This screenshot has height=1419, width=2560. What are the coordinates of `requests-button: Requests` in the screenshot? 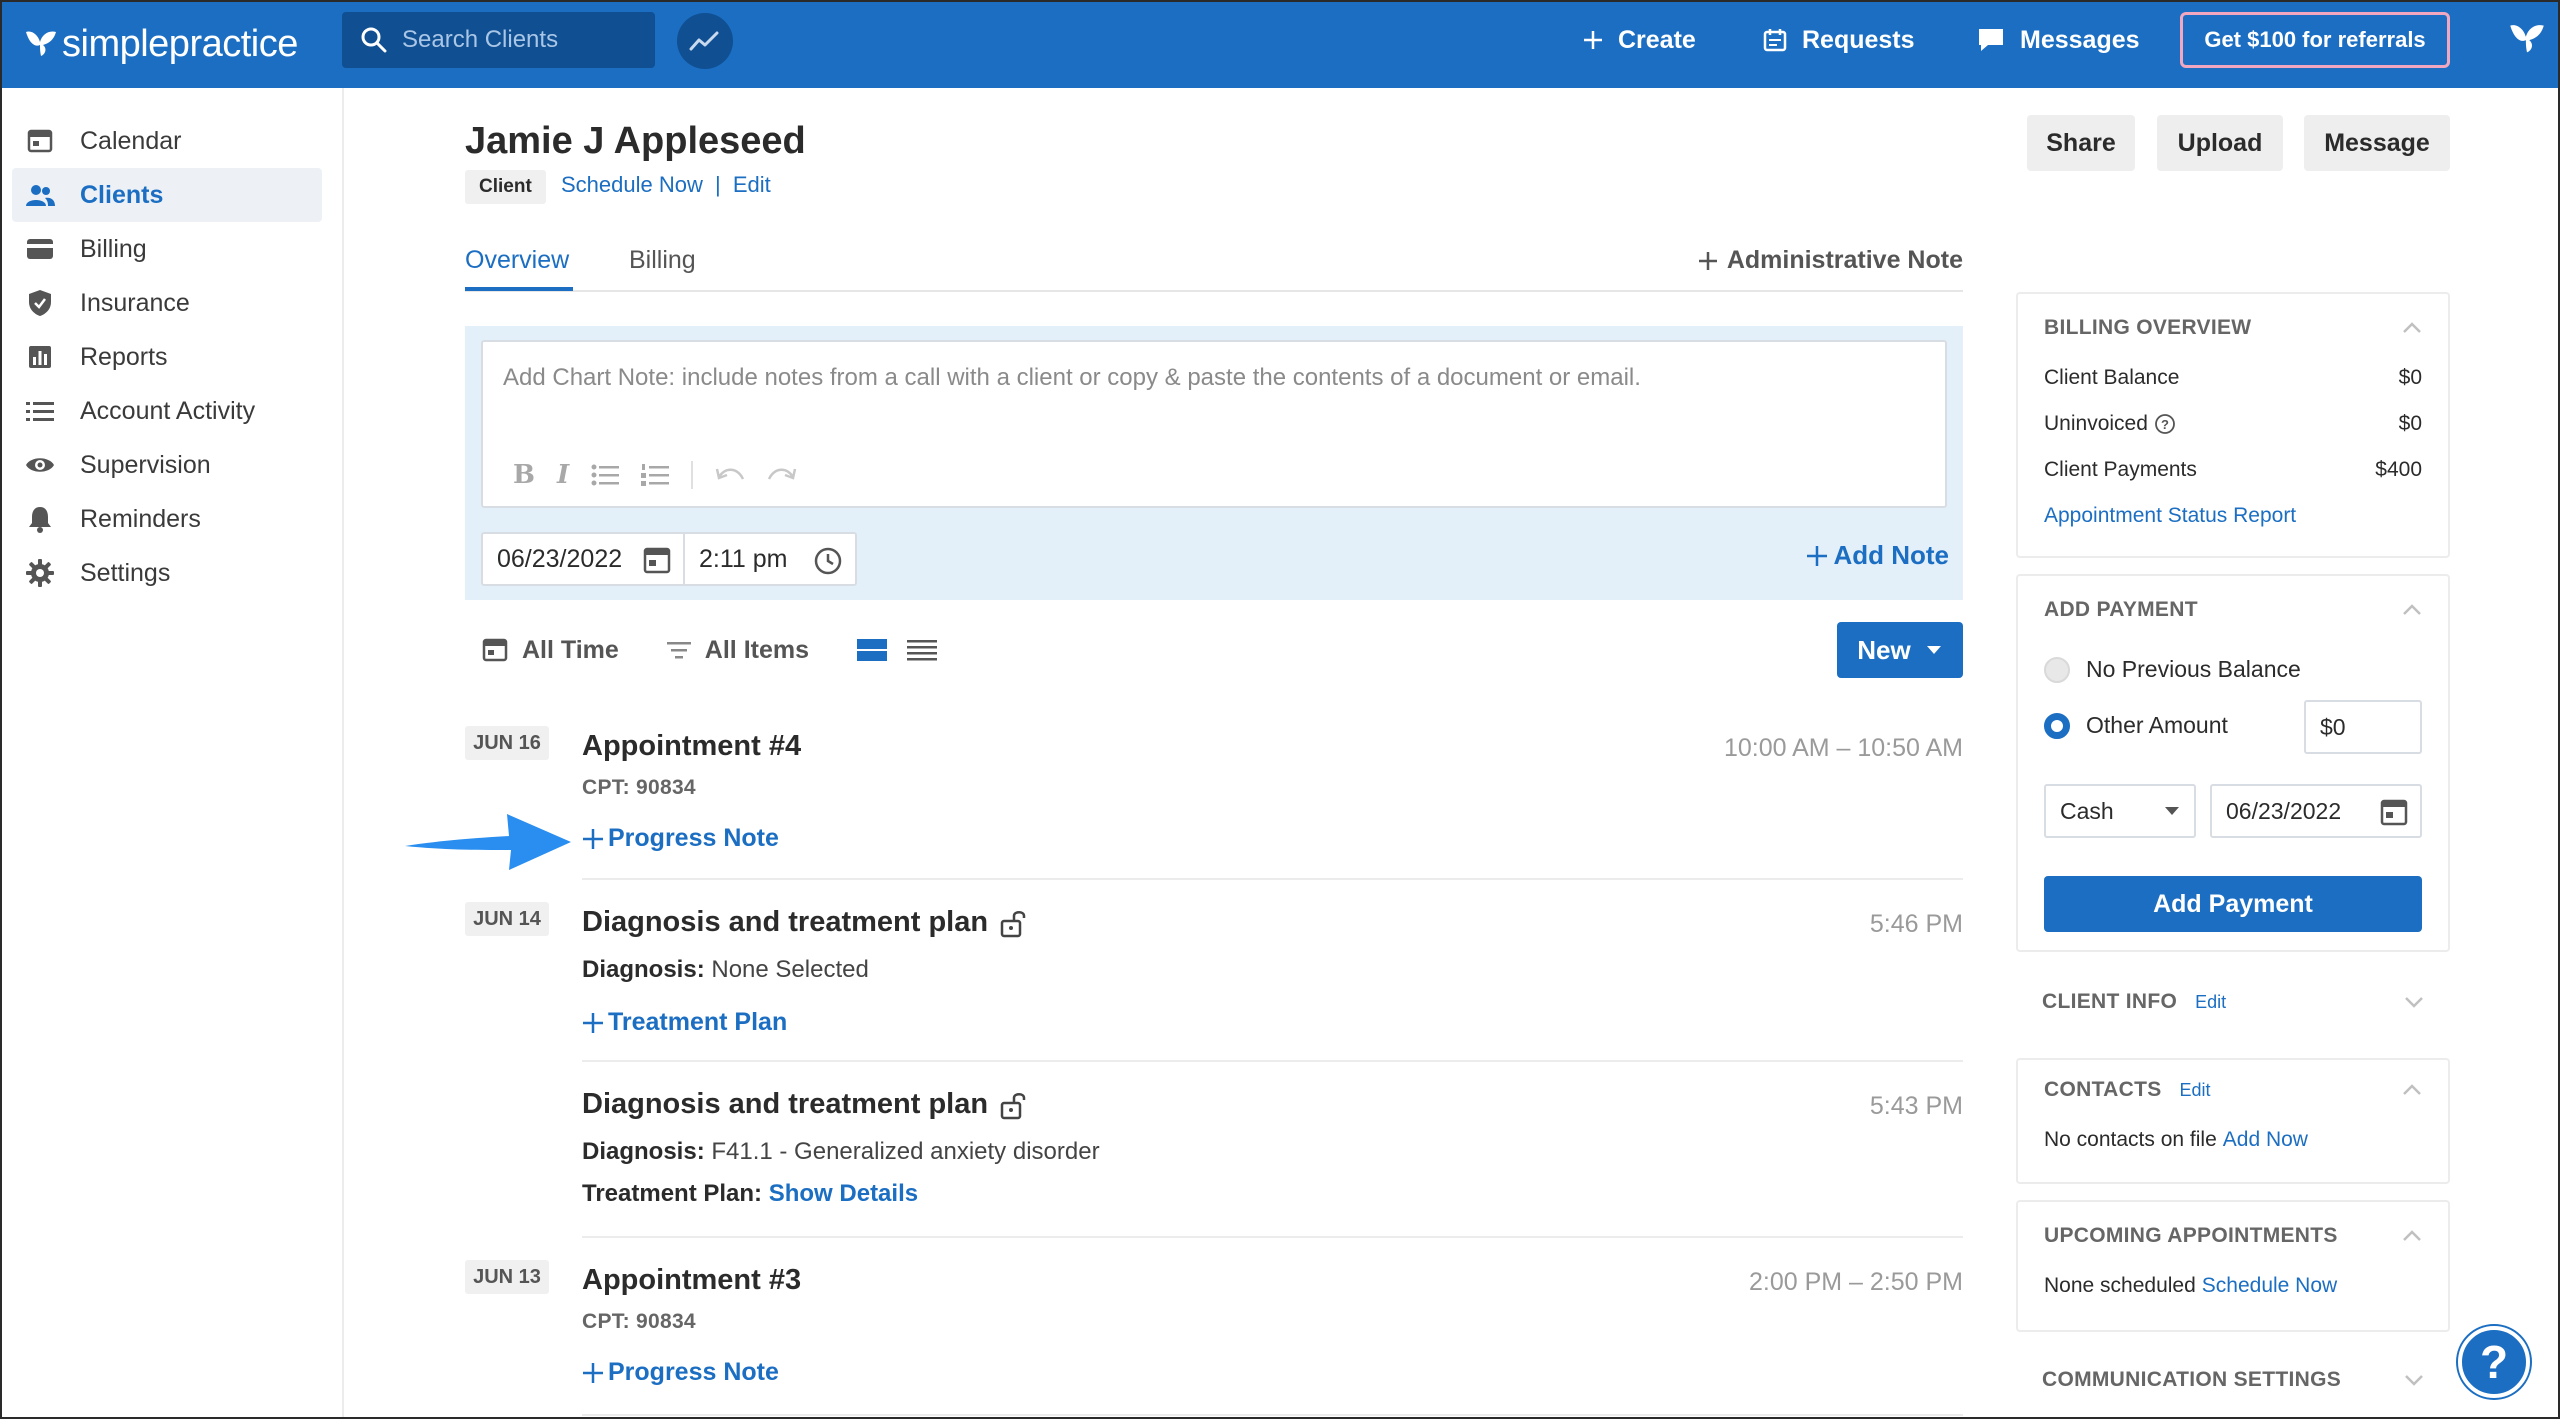 It's located at (1838, 40).